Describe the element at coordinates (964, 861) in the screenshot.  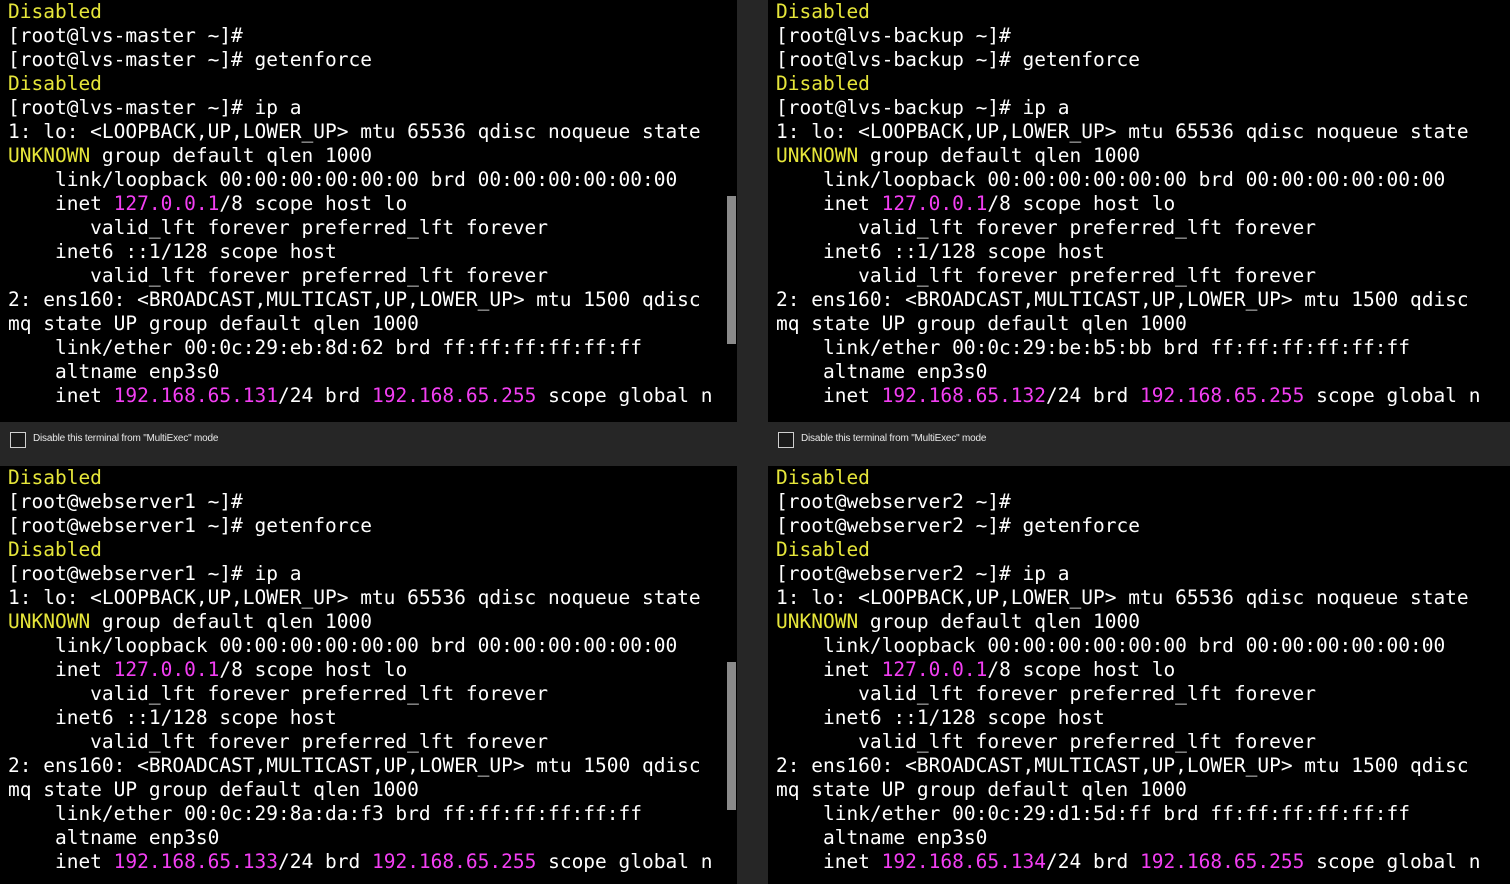
I see `terminal-text-segment: 192.168.65.134` at that location.